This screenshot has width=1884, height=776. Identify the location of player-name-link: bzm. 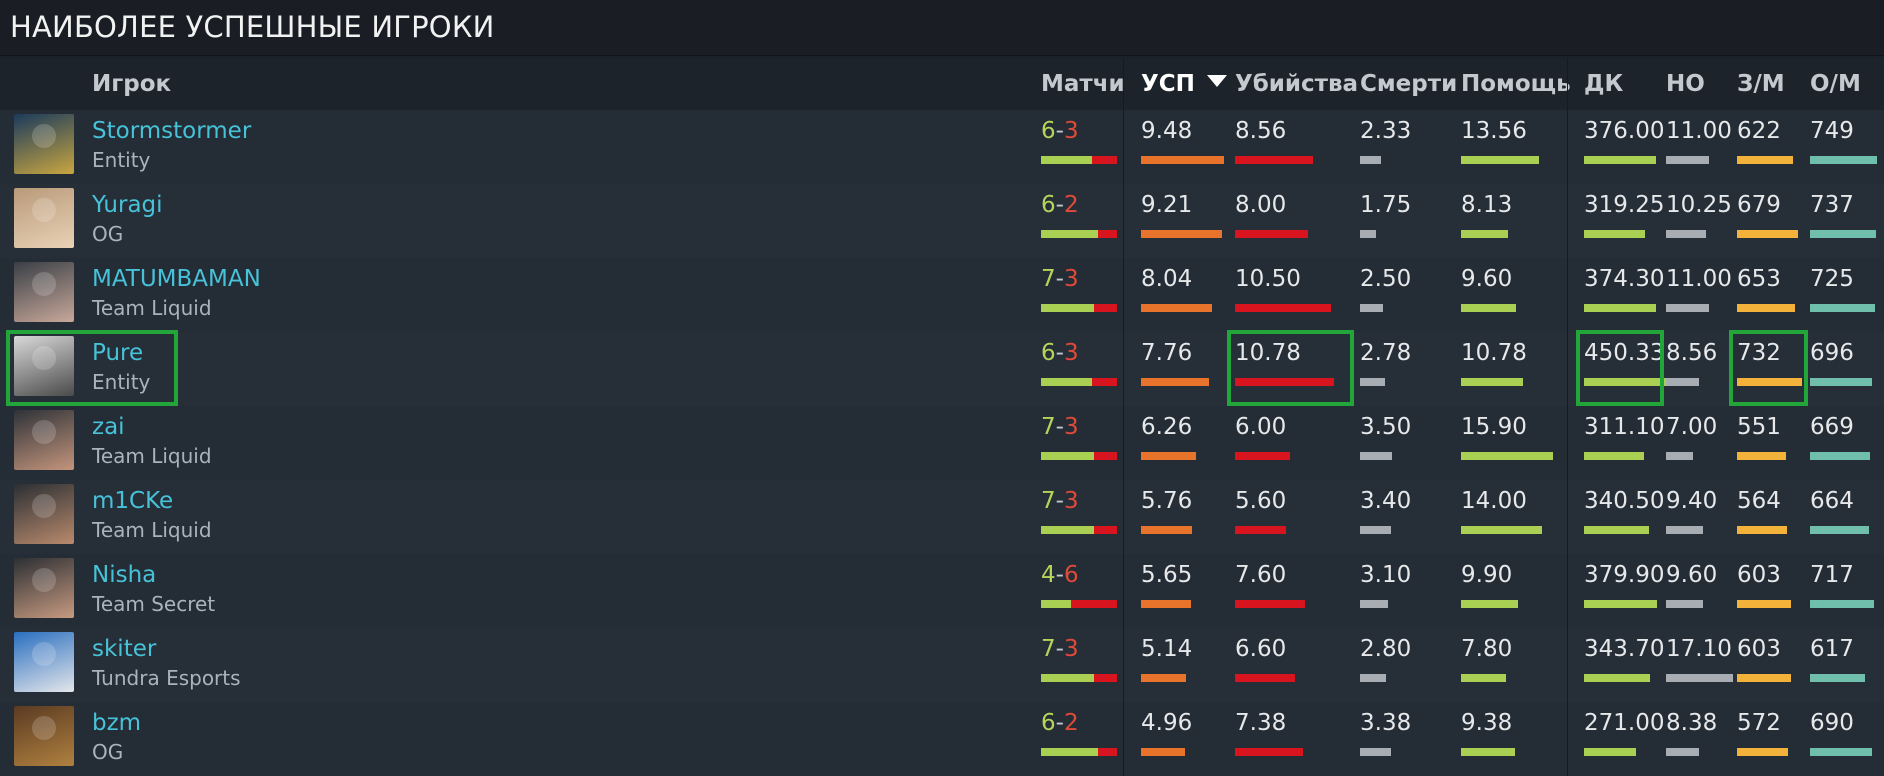
(116, 723).